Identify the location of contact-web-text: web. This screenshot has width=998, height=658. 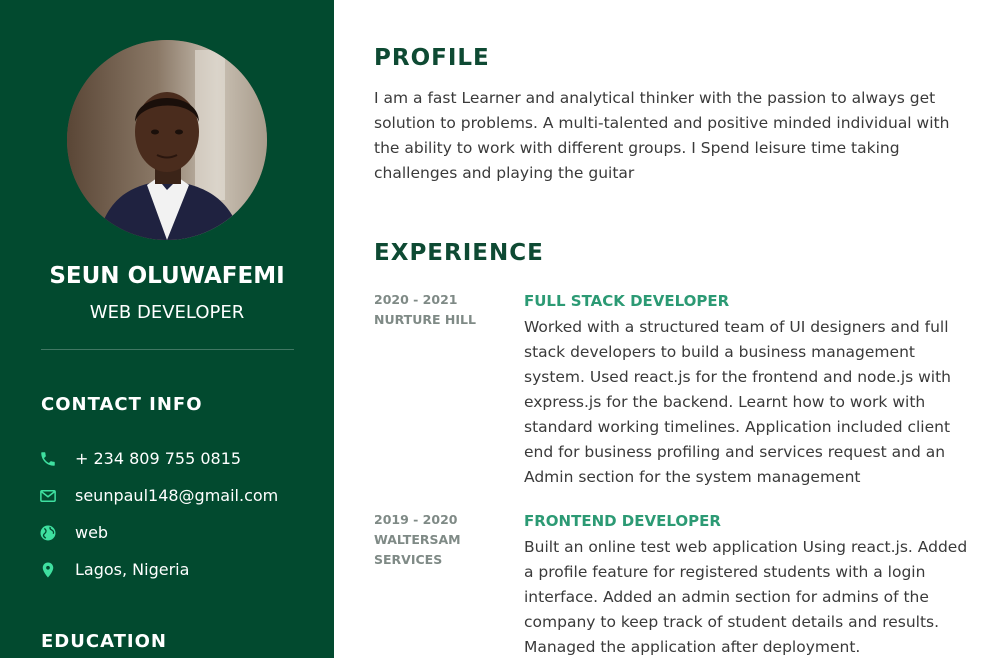
(91, 532).